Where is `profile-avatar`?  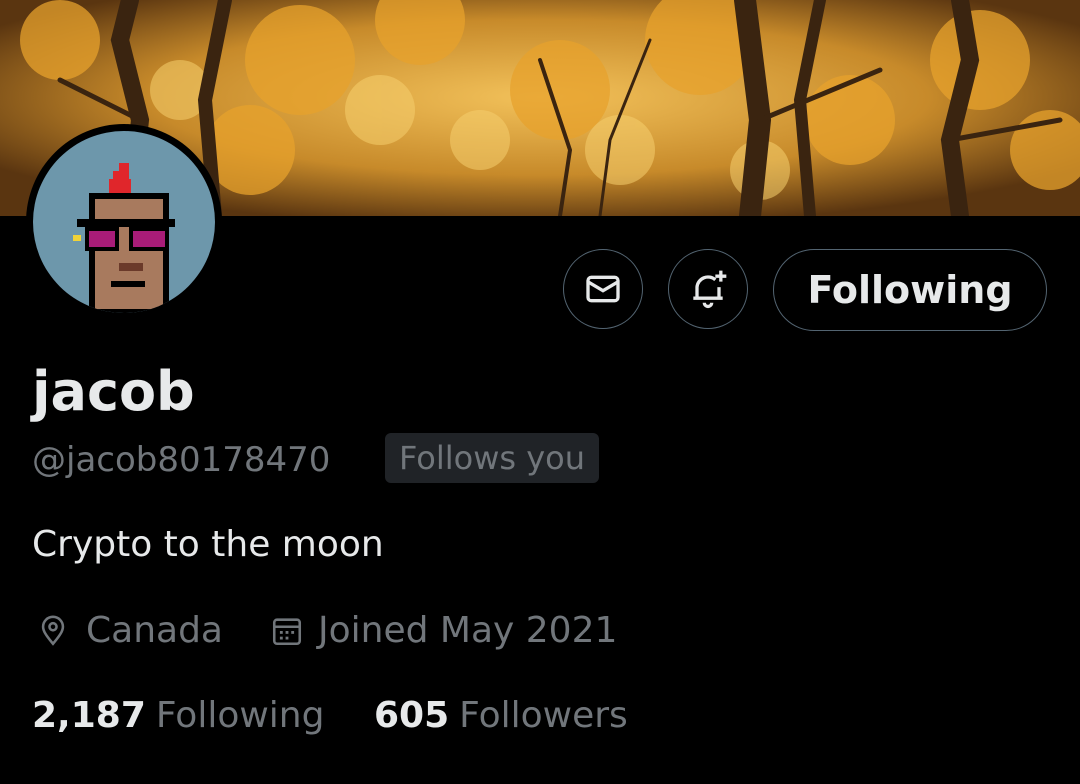
profile-avatar is located at coordinates (124, 222).